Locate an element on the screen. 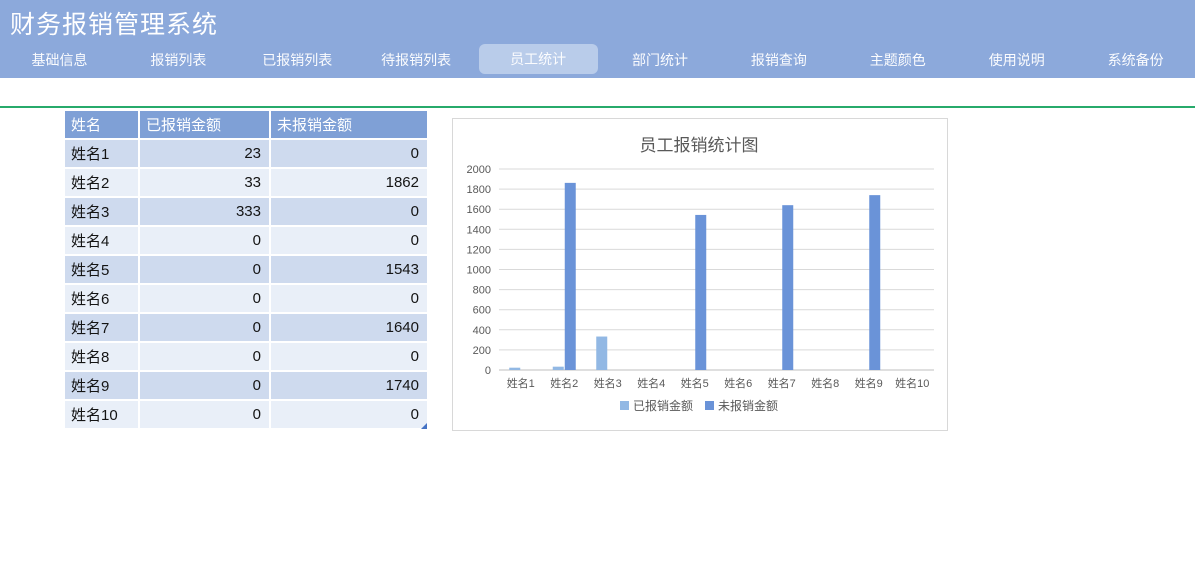 The height and width of the screenshot is (568, 1195). nav-tab-reimbursed-list: 已报销列表 is located at coordinates (297, 60).